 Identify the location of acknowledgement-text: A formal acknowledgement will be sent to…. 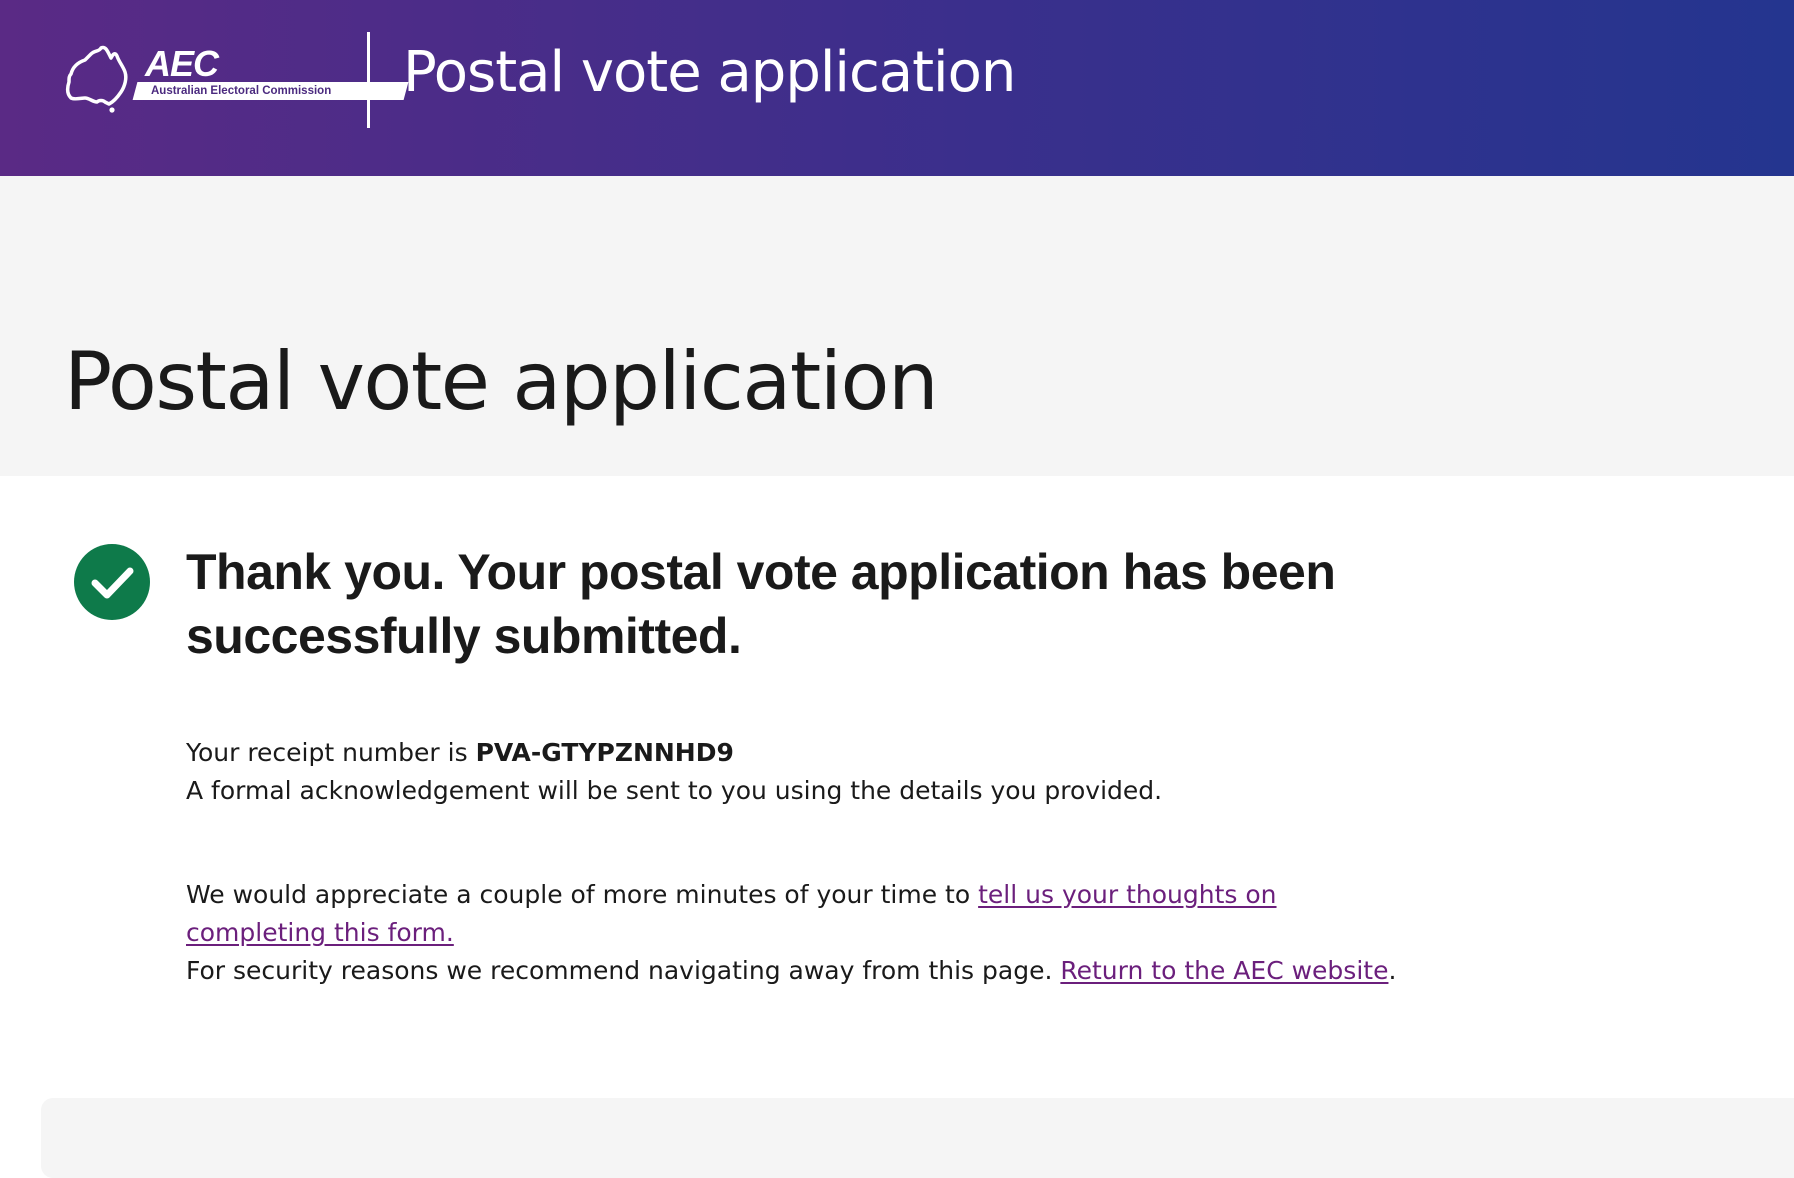
(674, 790).